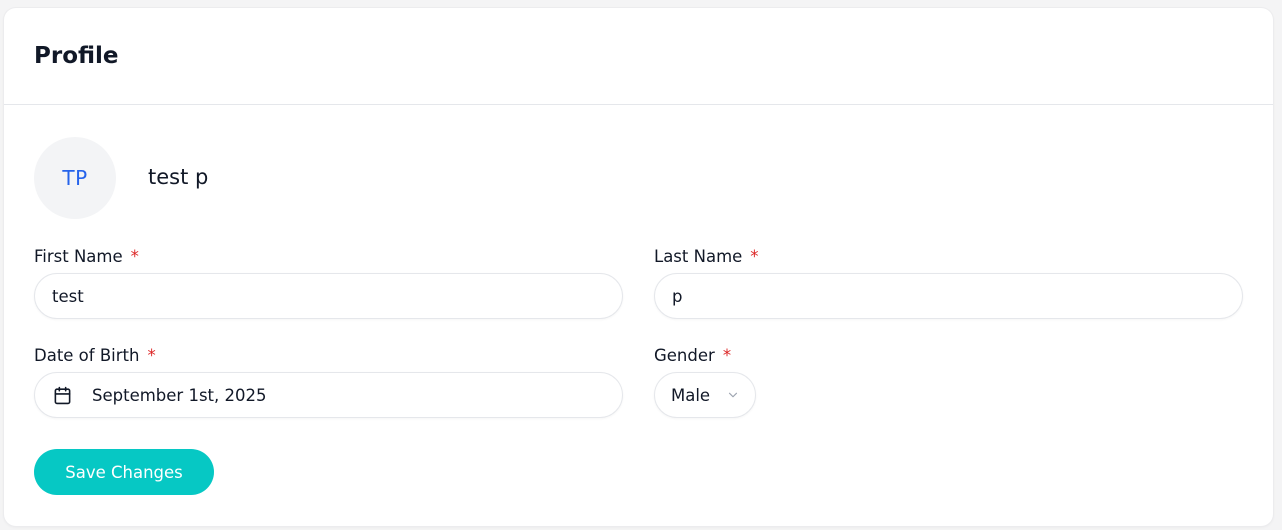 This screenshot has height=530, width=1282. I want to click on gender-label-text: Gender, so click(684, 355).